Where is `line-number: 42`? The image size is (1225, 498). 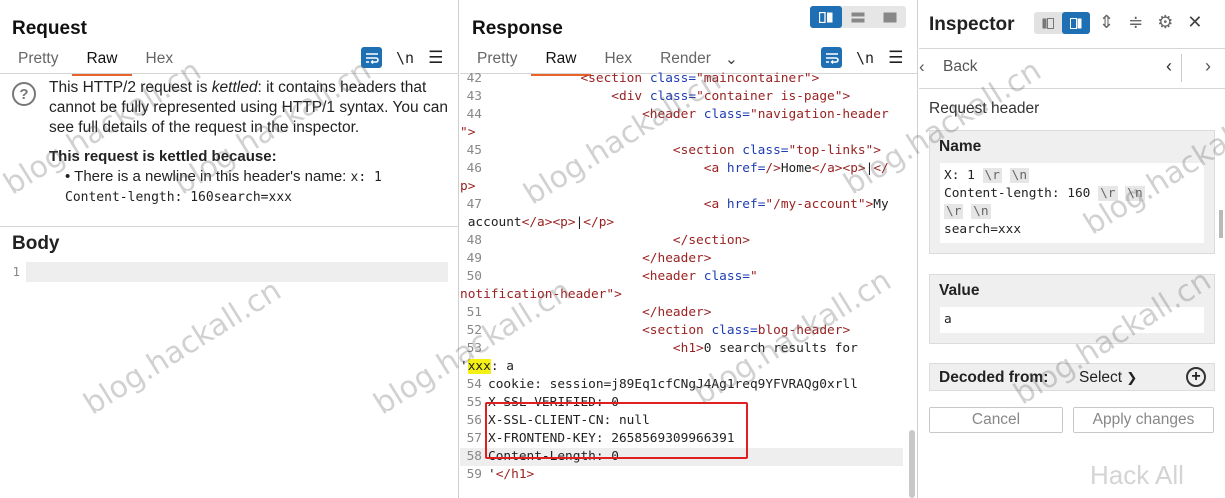
line-number: 42 is located at coordinates (474, 78).